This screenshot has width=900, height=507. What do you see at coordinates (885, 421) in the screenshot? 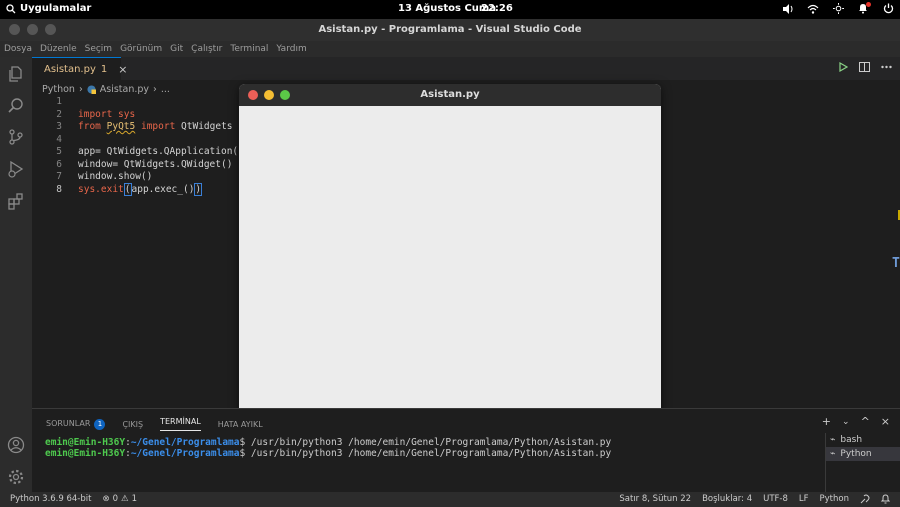
I see `close-panel-button: ×` at bounding box center [885, 421].